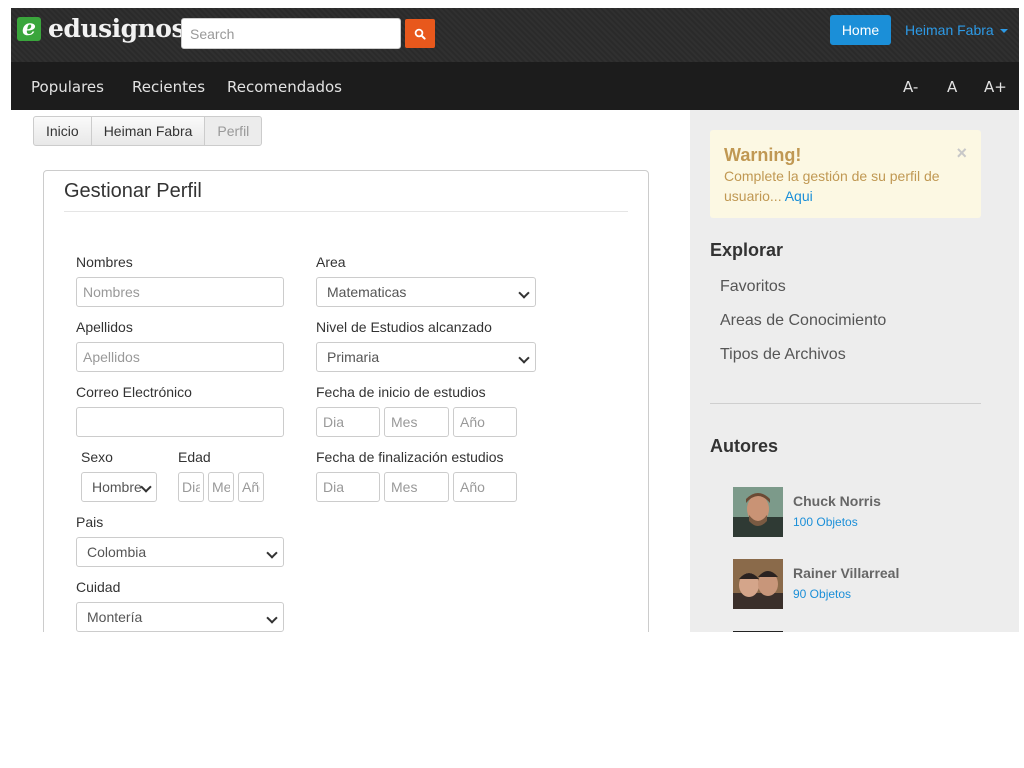  What do you see at coordinates (133, 191) in the screenshot?
I see `panel-title: Gestionar Perfil` at bounding box center [133, 191].